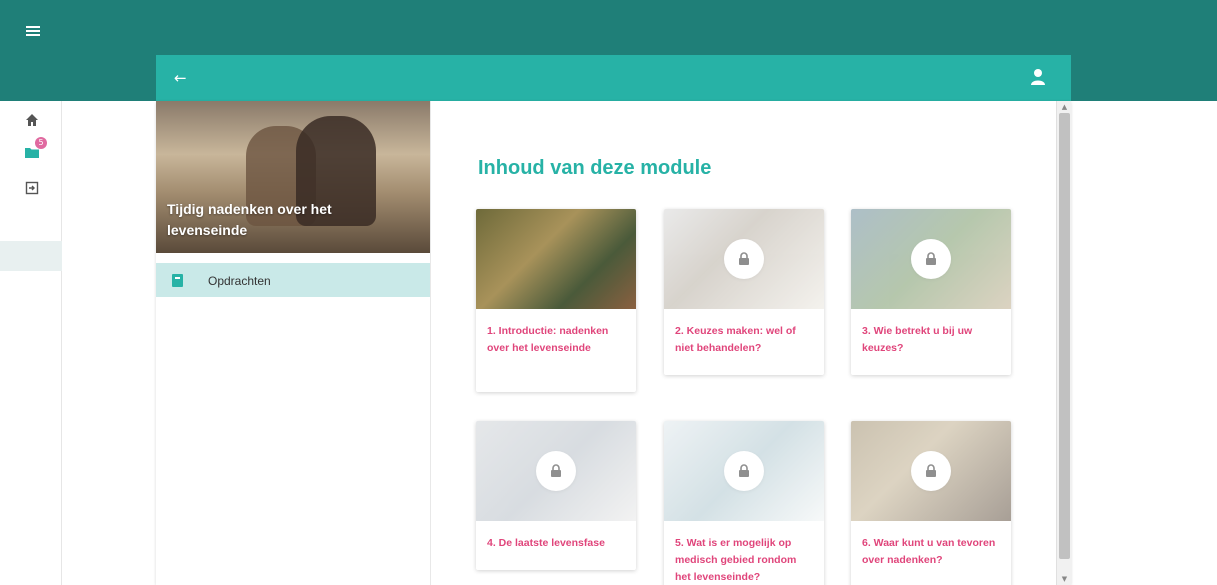 The width and height of the screenshot is (1217, 585). What do you see at coordinates (239, 281) in the screenshot?
I see `menu-item-label: Opdrachten` at bounding box center [239, 281].